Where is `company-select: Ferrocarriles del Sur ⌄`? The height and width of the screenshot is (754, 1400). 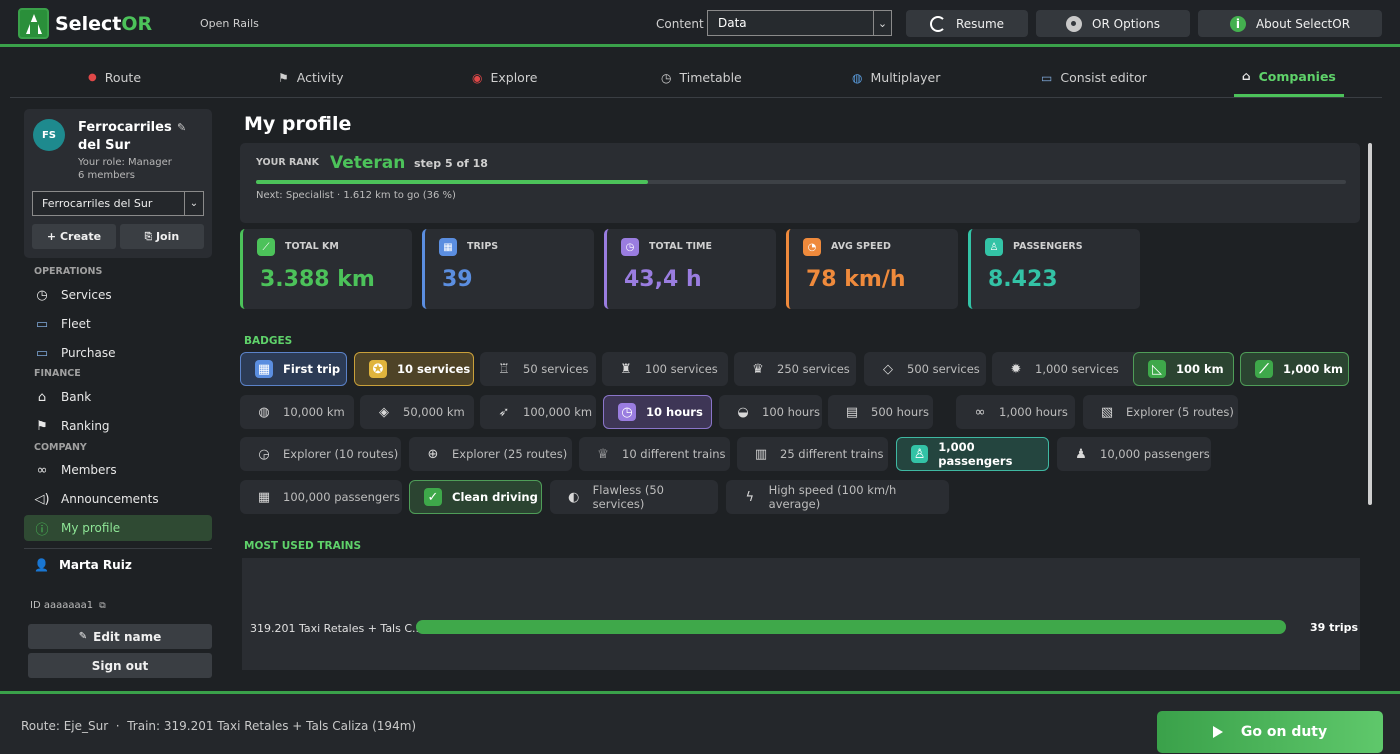 company-select: Ferrocarriles del Sur ⌄ is located at coordinates (118, 203).